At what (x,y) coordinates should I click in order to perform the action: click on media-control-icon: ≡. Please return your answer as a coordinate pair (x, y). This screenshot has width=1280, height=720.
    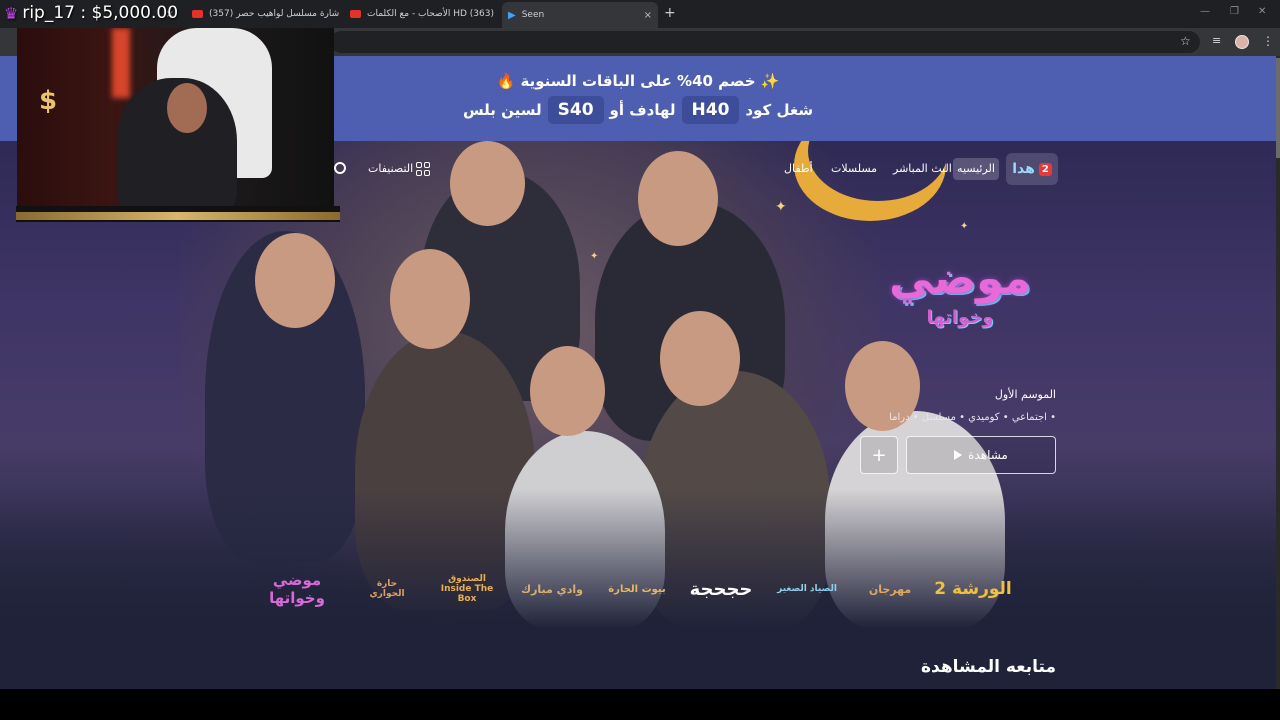
    Looking at the image, I should click on (1216, 40).